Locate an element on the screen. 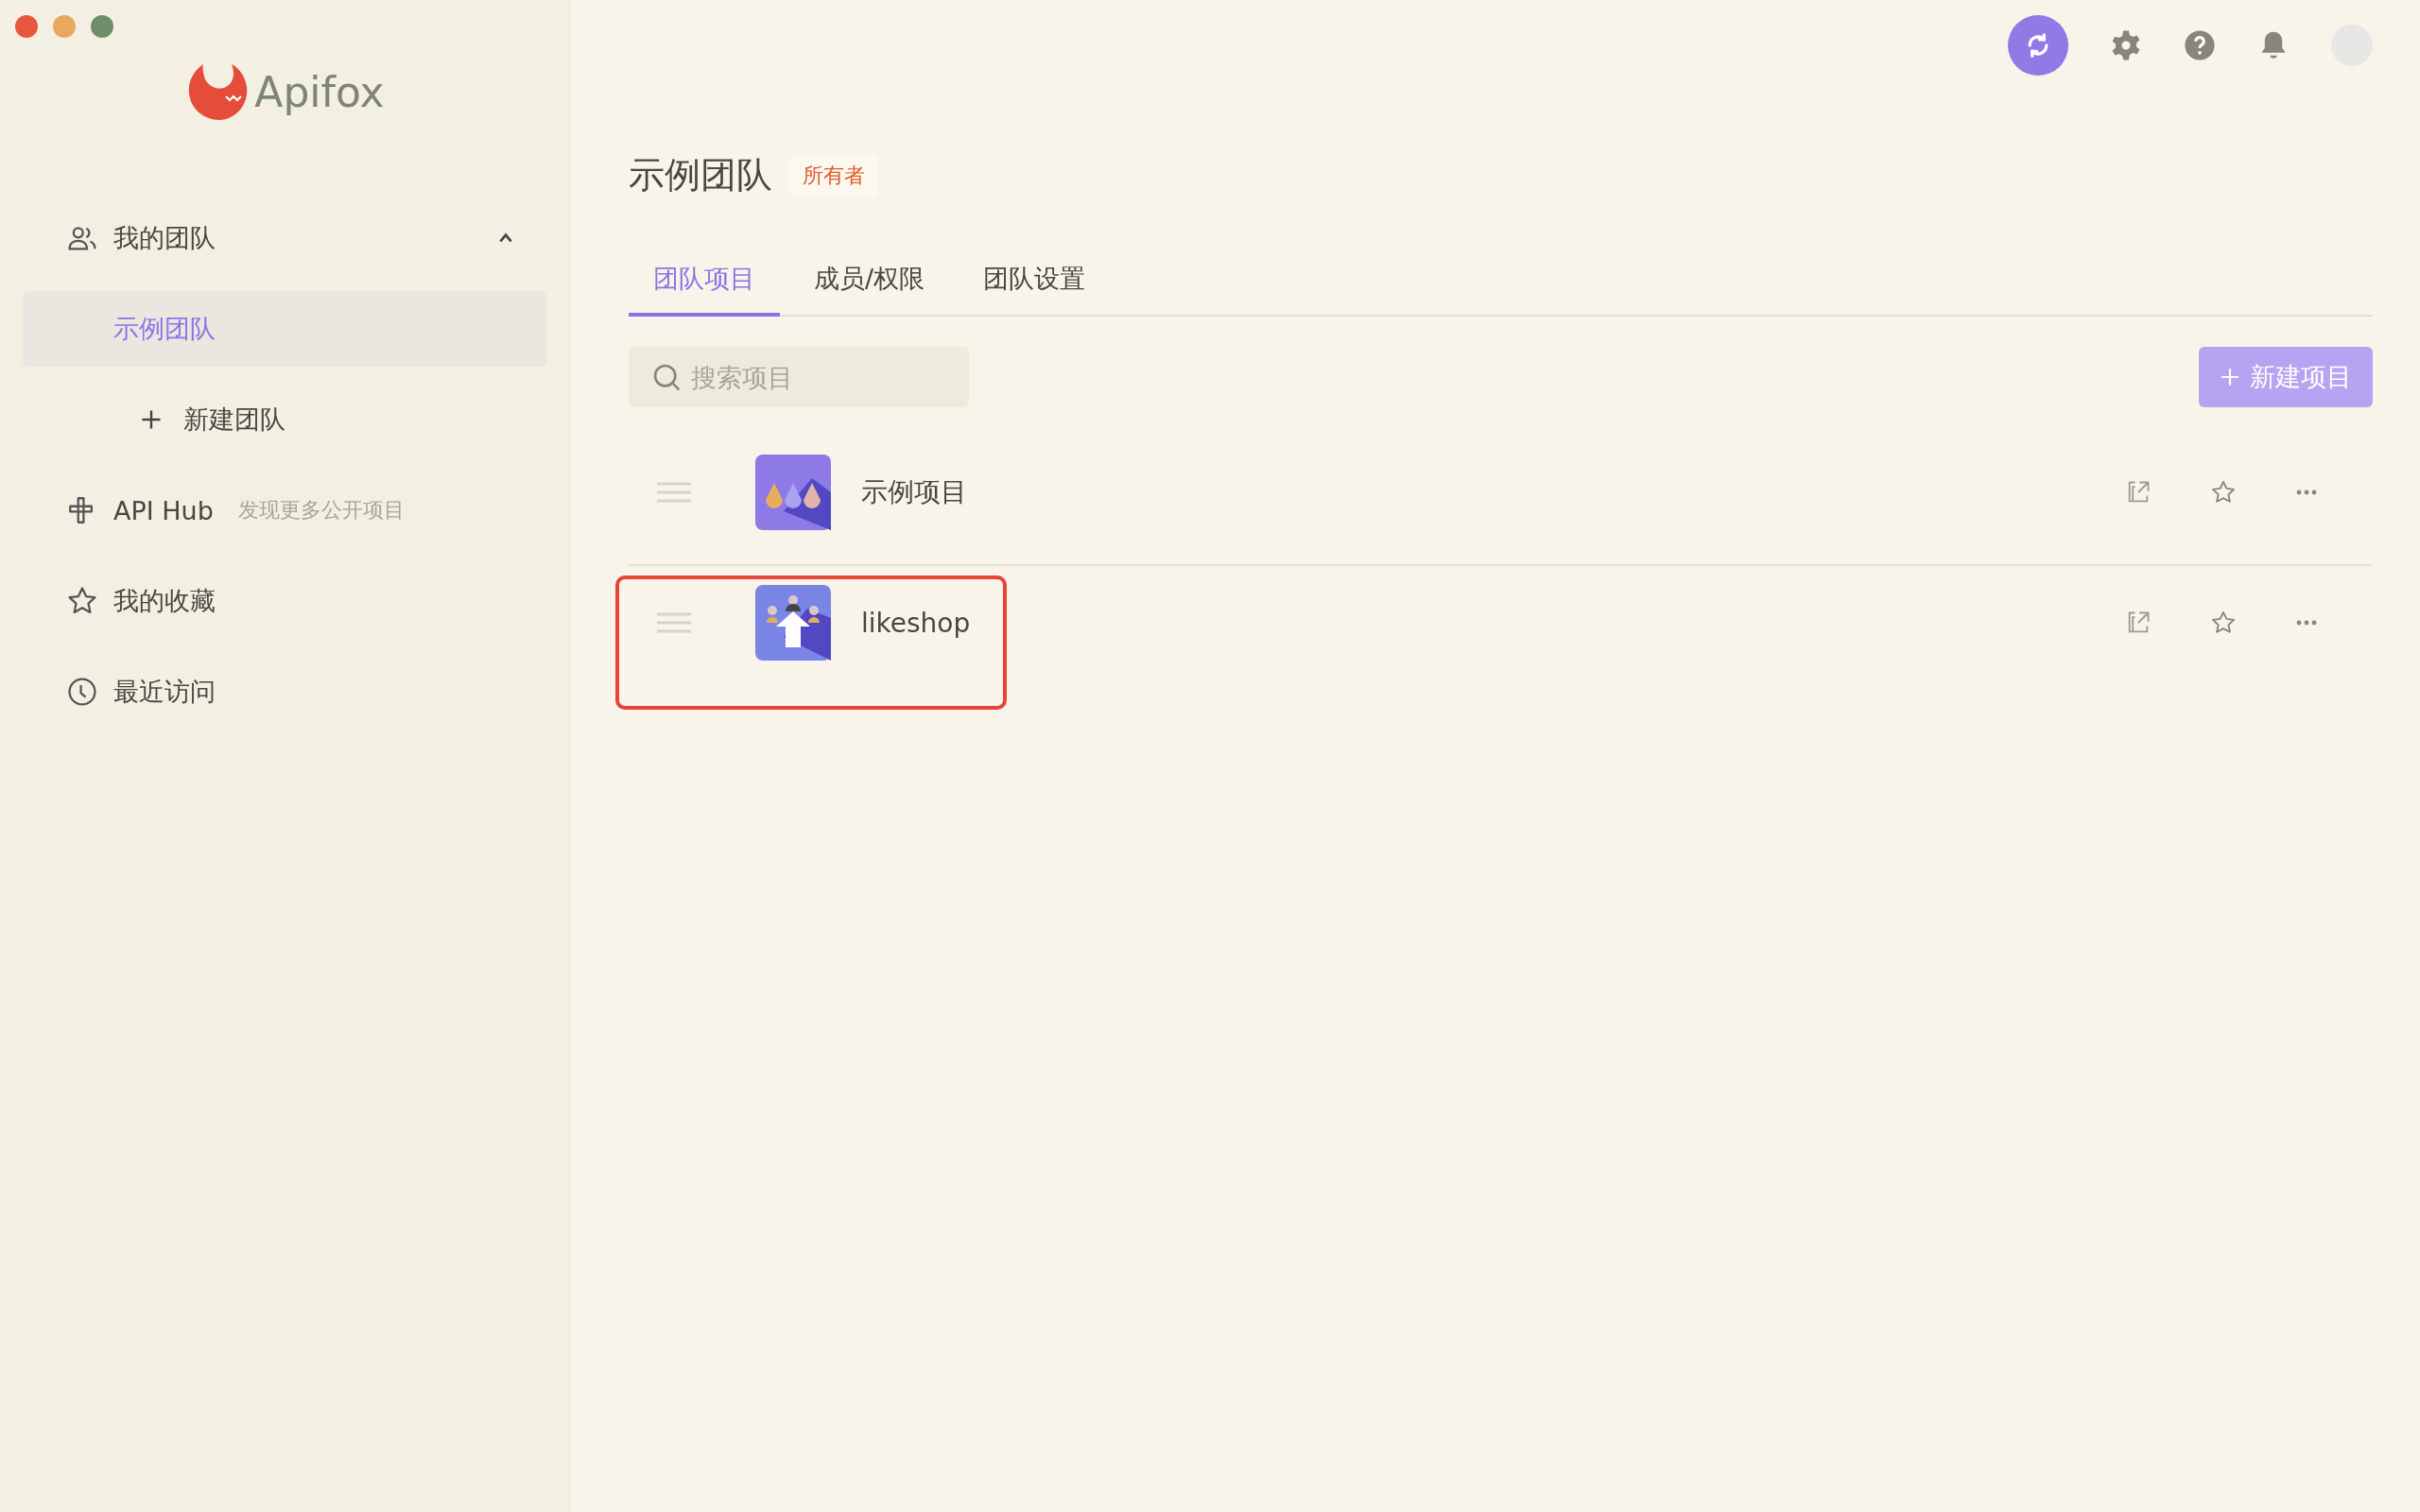 The image size is (2420, 1512). settings-icon is located at coordinates (2126, 45).